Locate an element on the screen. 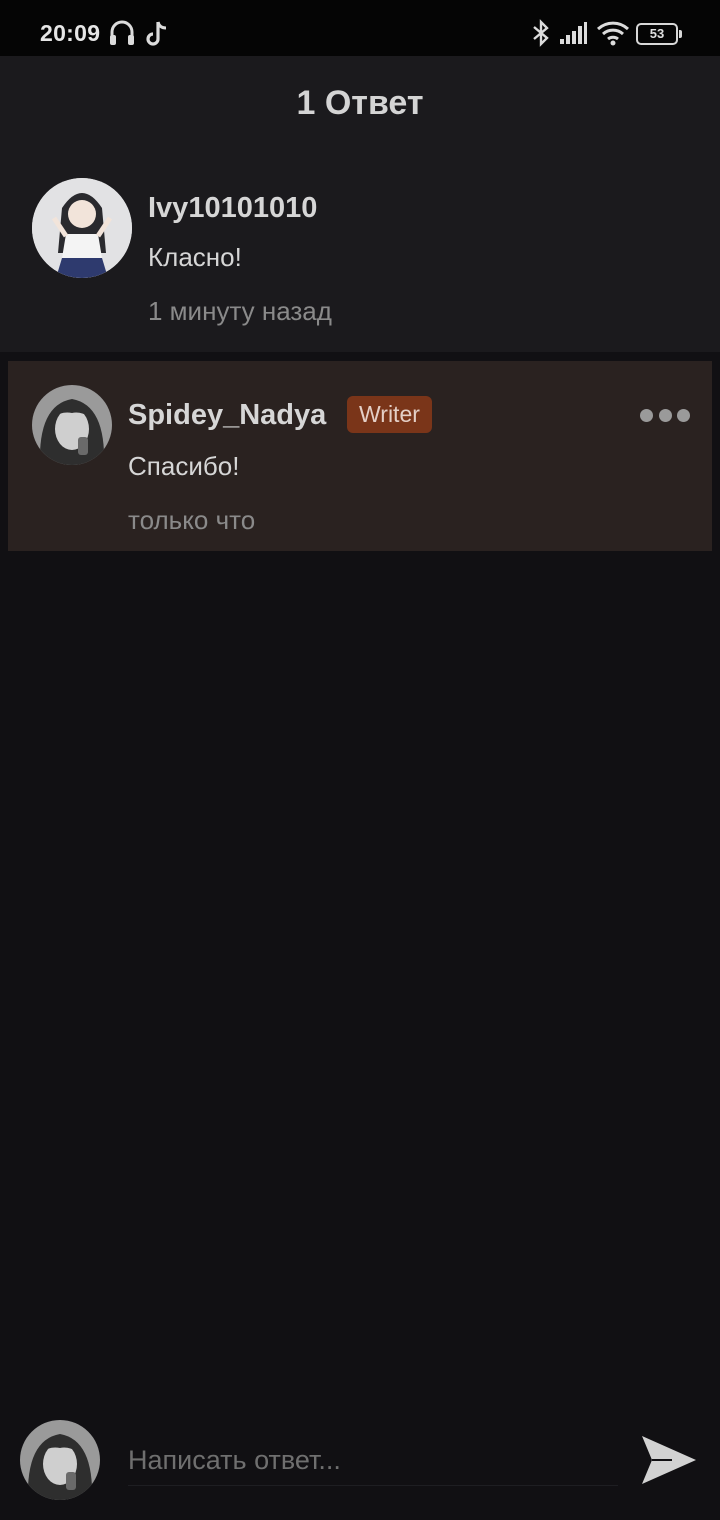  send-icon is located at coordinates (669, 1460).